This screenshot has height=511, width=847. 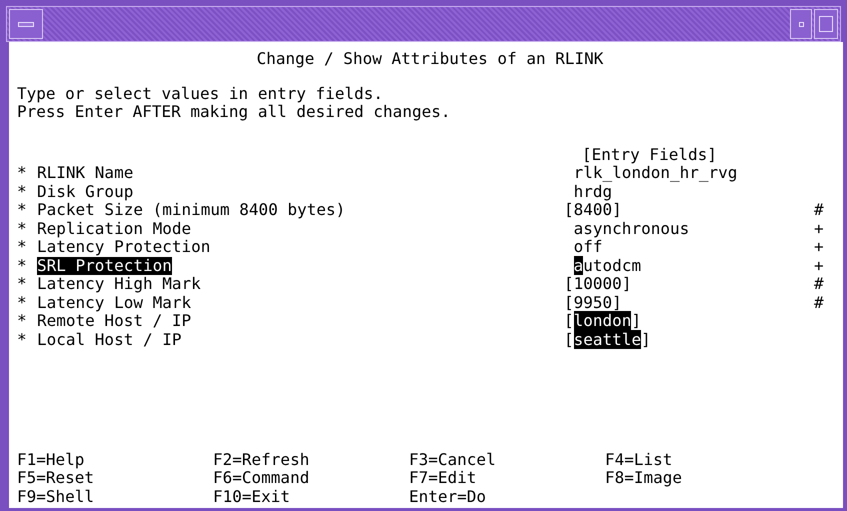 I want to click on function-key-label: F5=Reset, so click(x=55, y=477).